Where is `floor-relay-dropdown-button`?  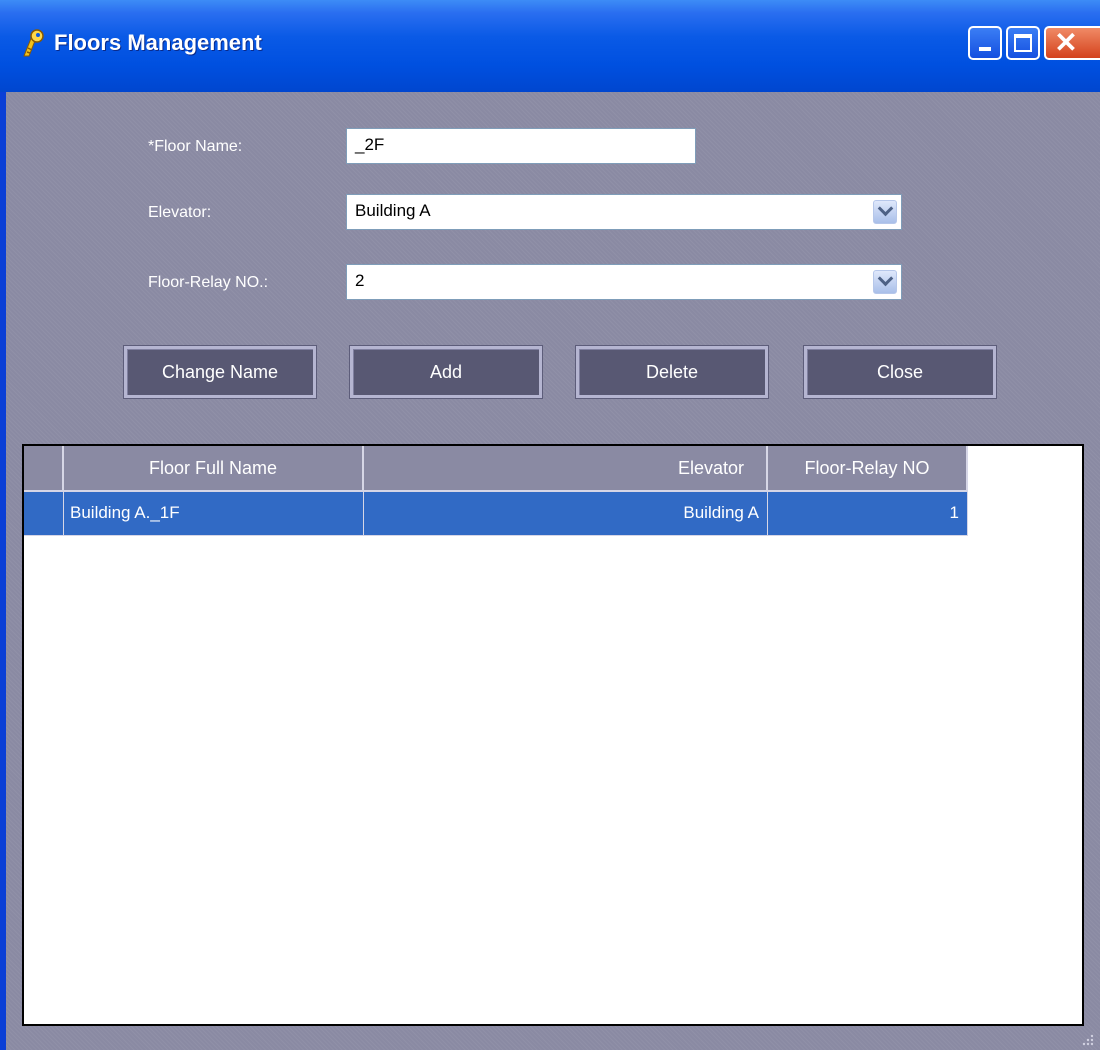 floor-relay-dropdown-button is located at coordinates (885, 282).